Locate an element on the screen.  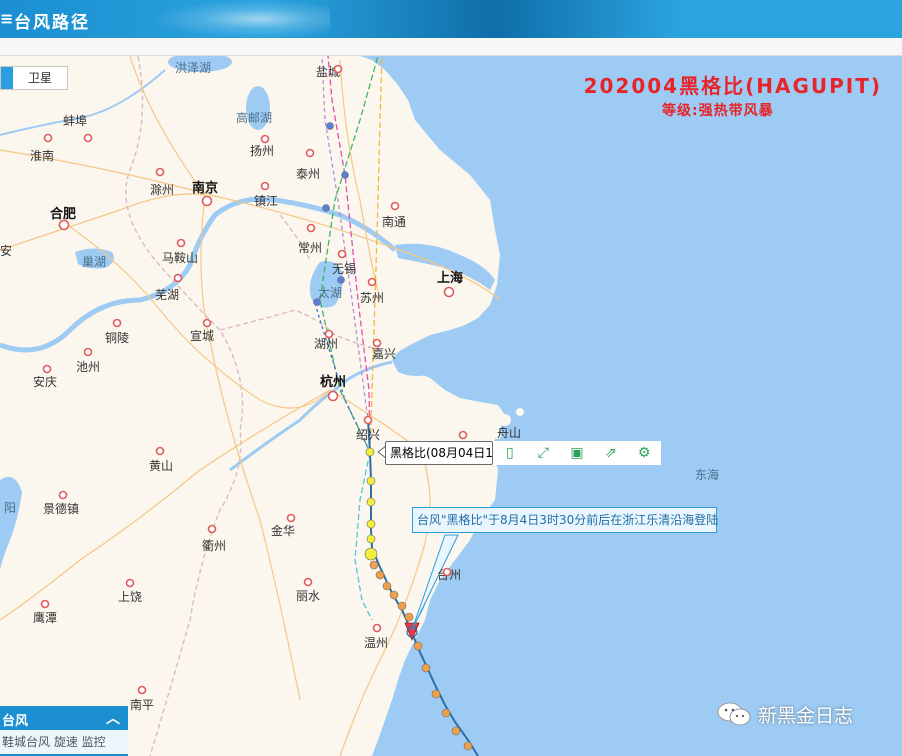
watermark: 新黑金日志 is located at coordinates (784, 714).